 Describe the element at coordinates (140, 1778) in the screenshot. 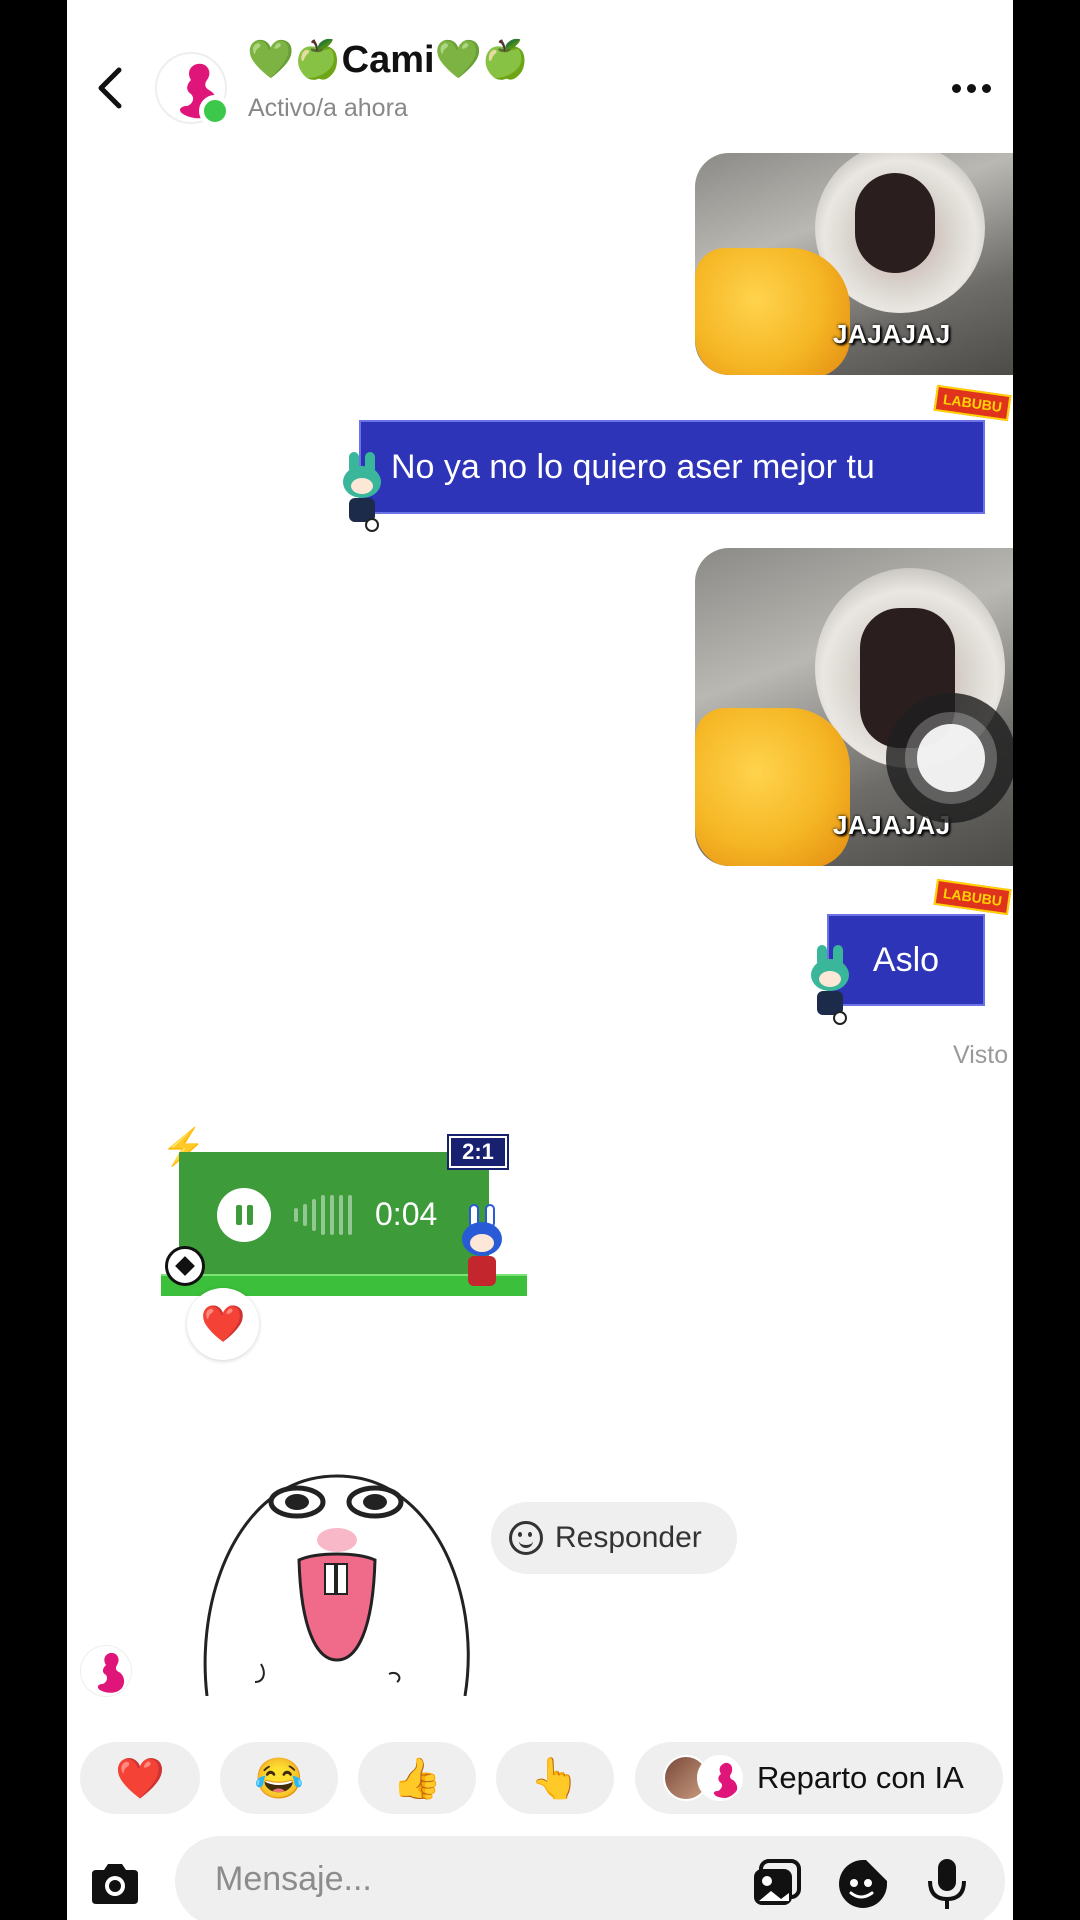

I see `quick-reaction-heart: ❤️` at that location.